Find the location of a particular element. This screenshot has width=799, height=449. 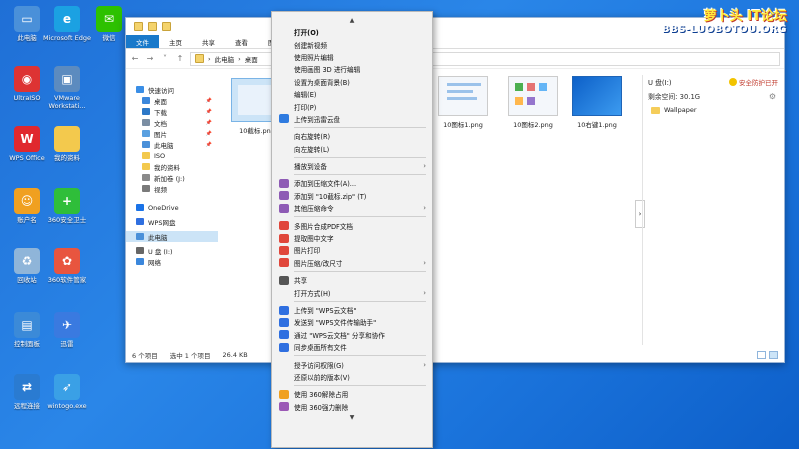

sidebar-item: 文档 📌 is located at coordinates (172, 122).